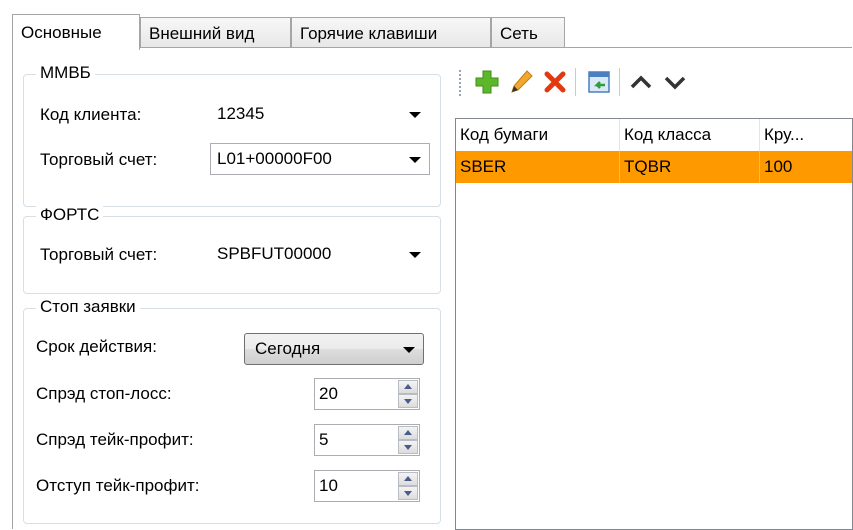  I want to click on expiry-combo: Сегодня, so click(334, 349).